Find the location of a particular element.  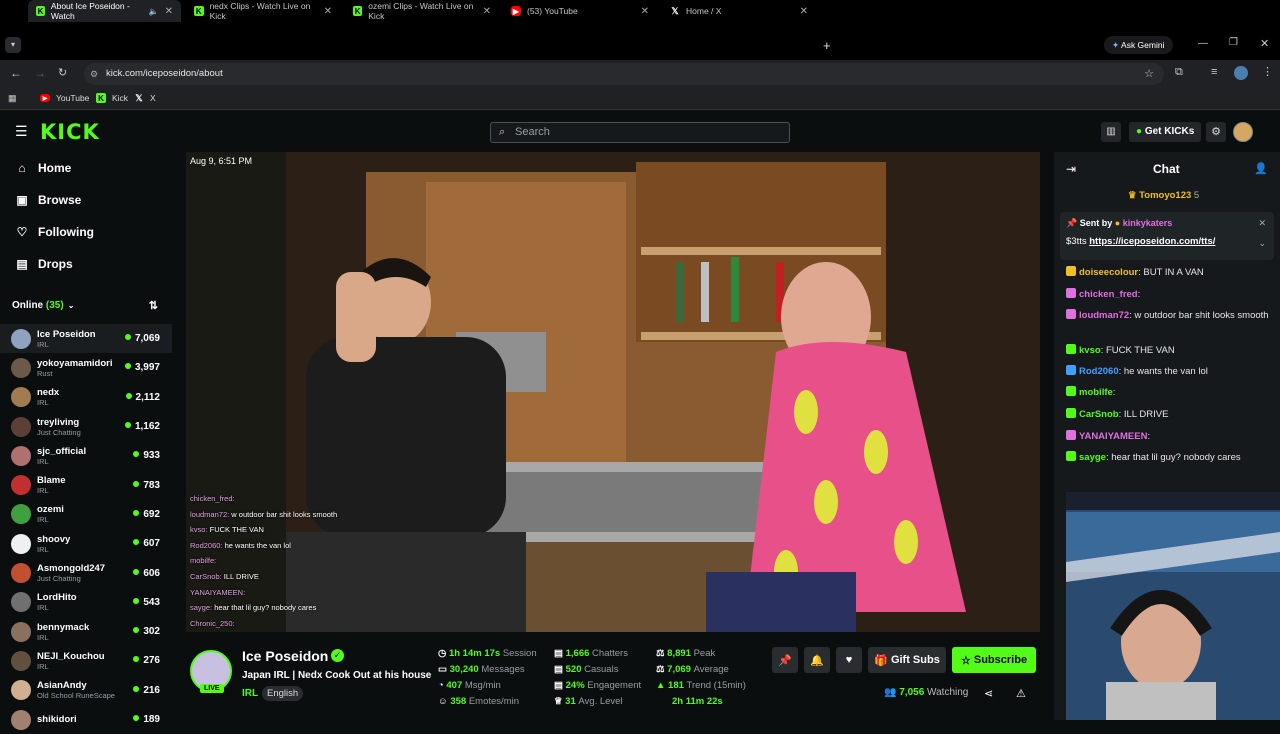

sidebar-channel-item: Blame IRL 783 is located at coordinates (86, 484).